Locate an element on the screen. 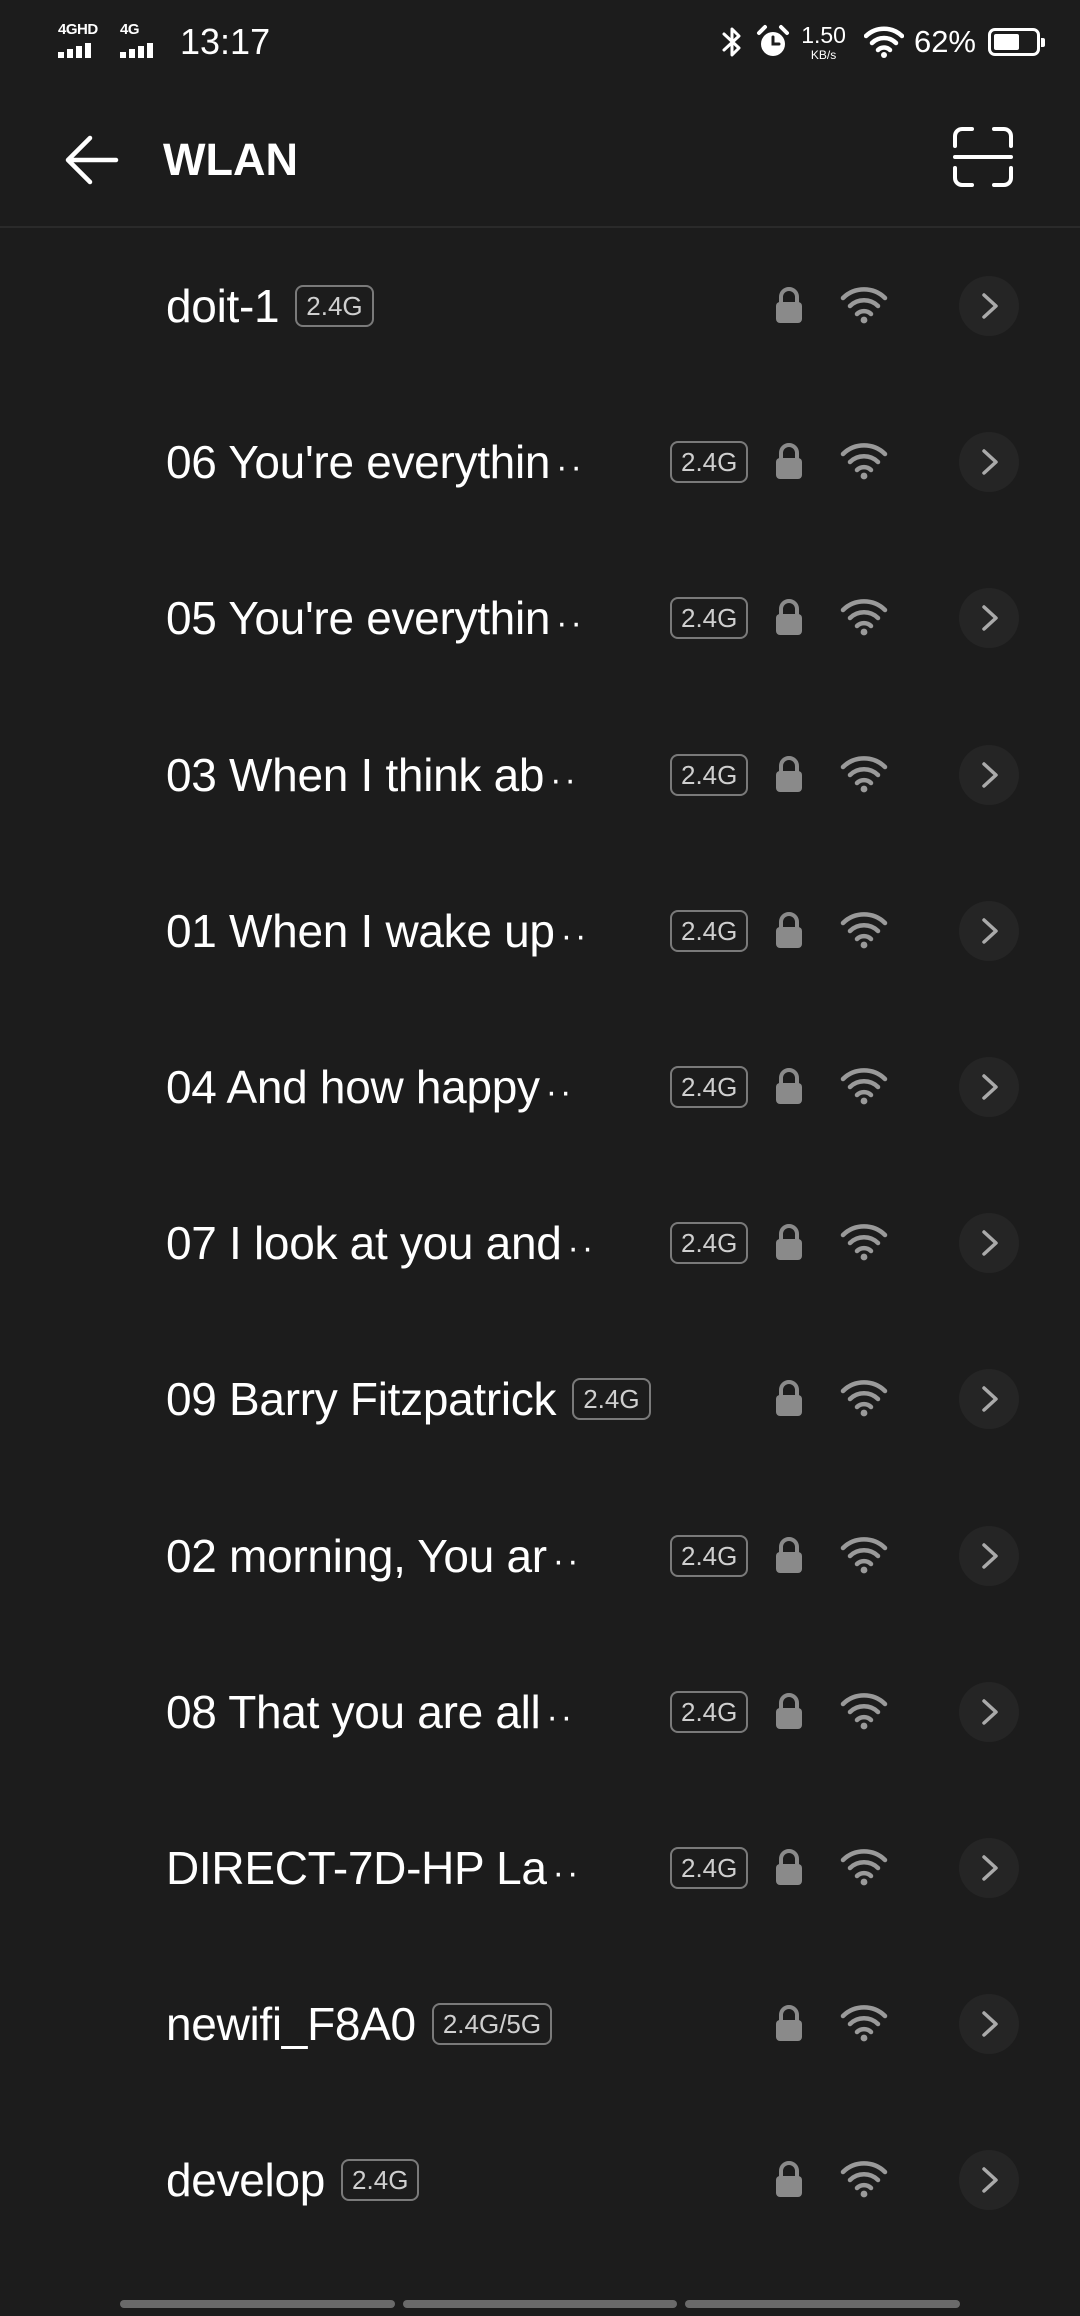 The height and width of the screenshot is (2316, 1080). wifi-network-item: 01 When I wake up 2.4G is located at coordinates (540, 931).